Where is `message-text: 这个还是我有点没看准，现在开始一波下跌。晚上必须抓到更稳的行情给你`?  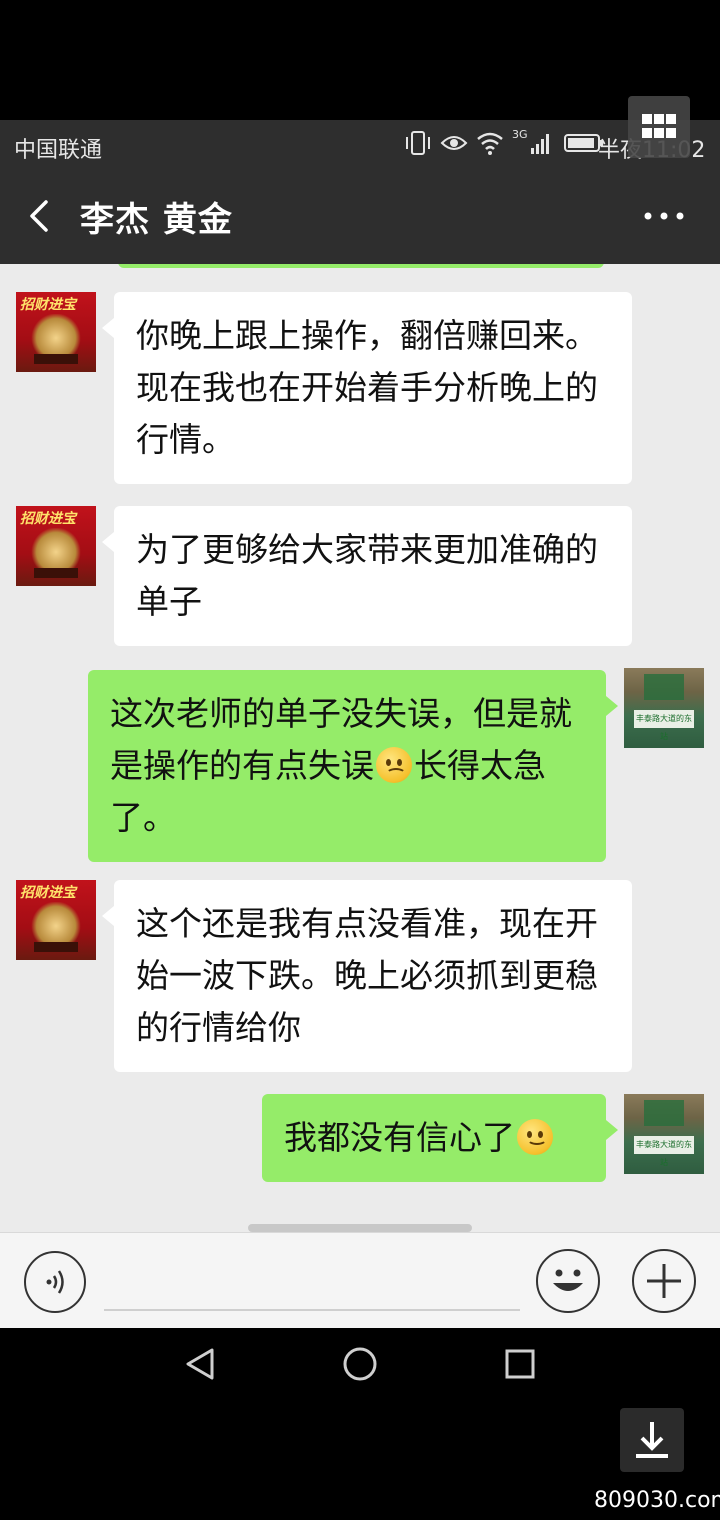 message-text: 这个还是我有点没看准，现在开始一波下跌。晚上必须抓到更稳的行情给你 is located at coordinates (367, 975).